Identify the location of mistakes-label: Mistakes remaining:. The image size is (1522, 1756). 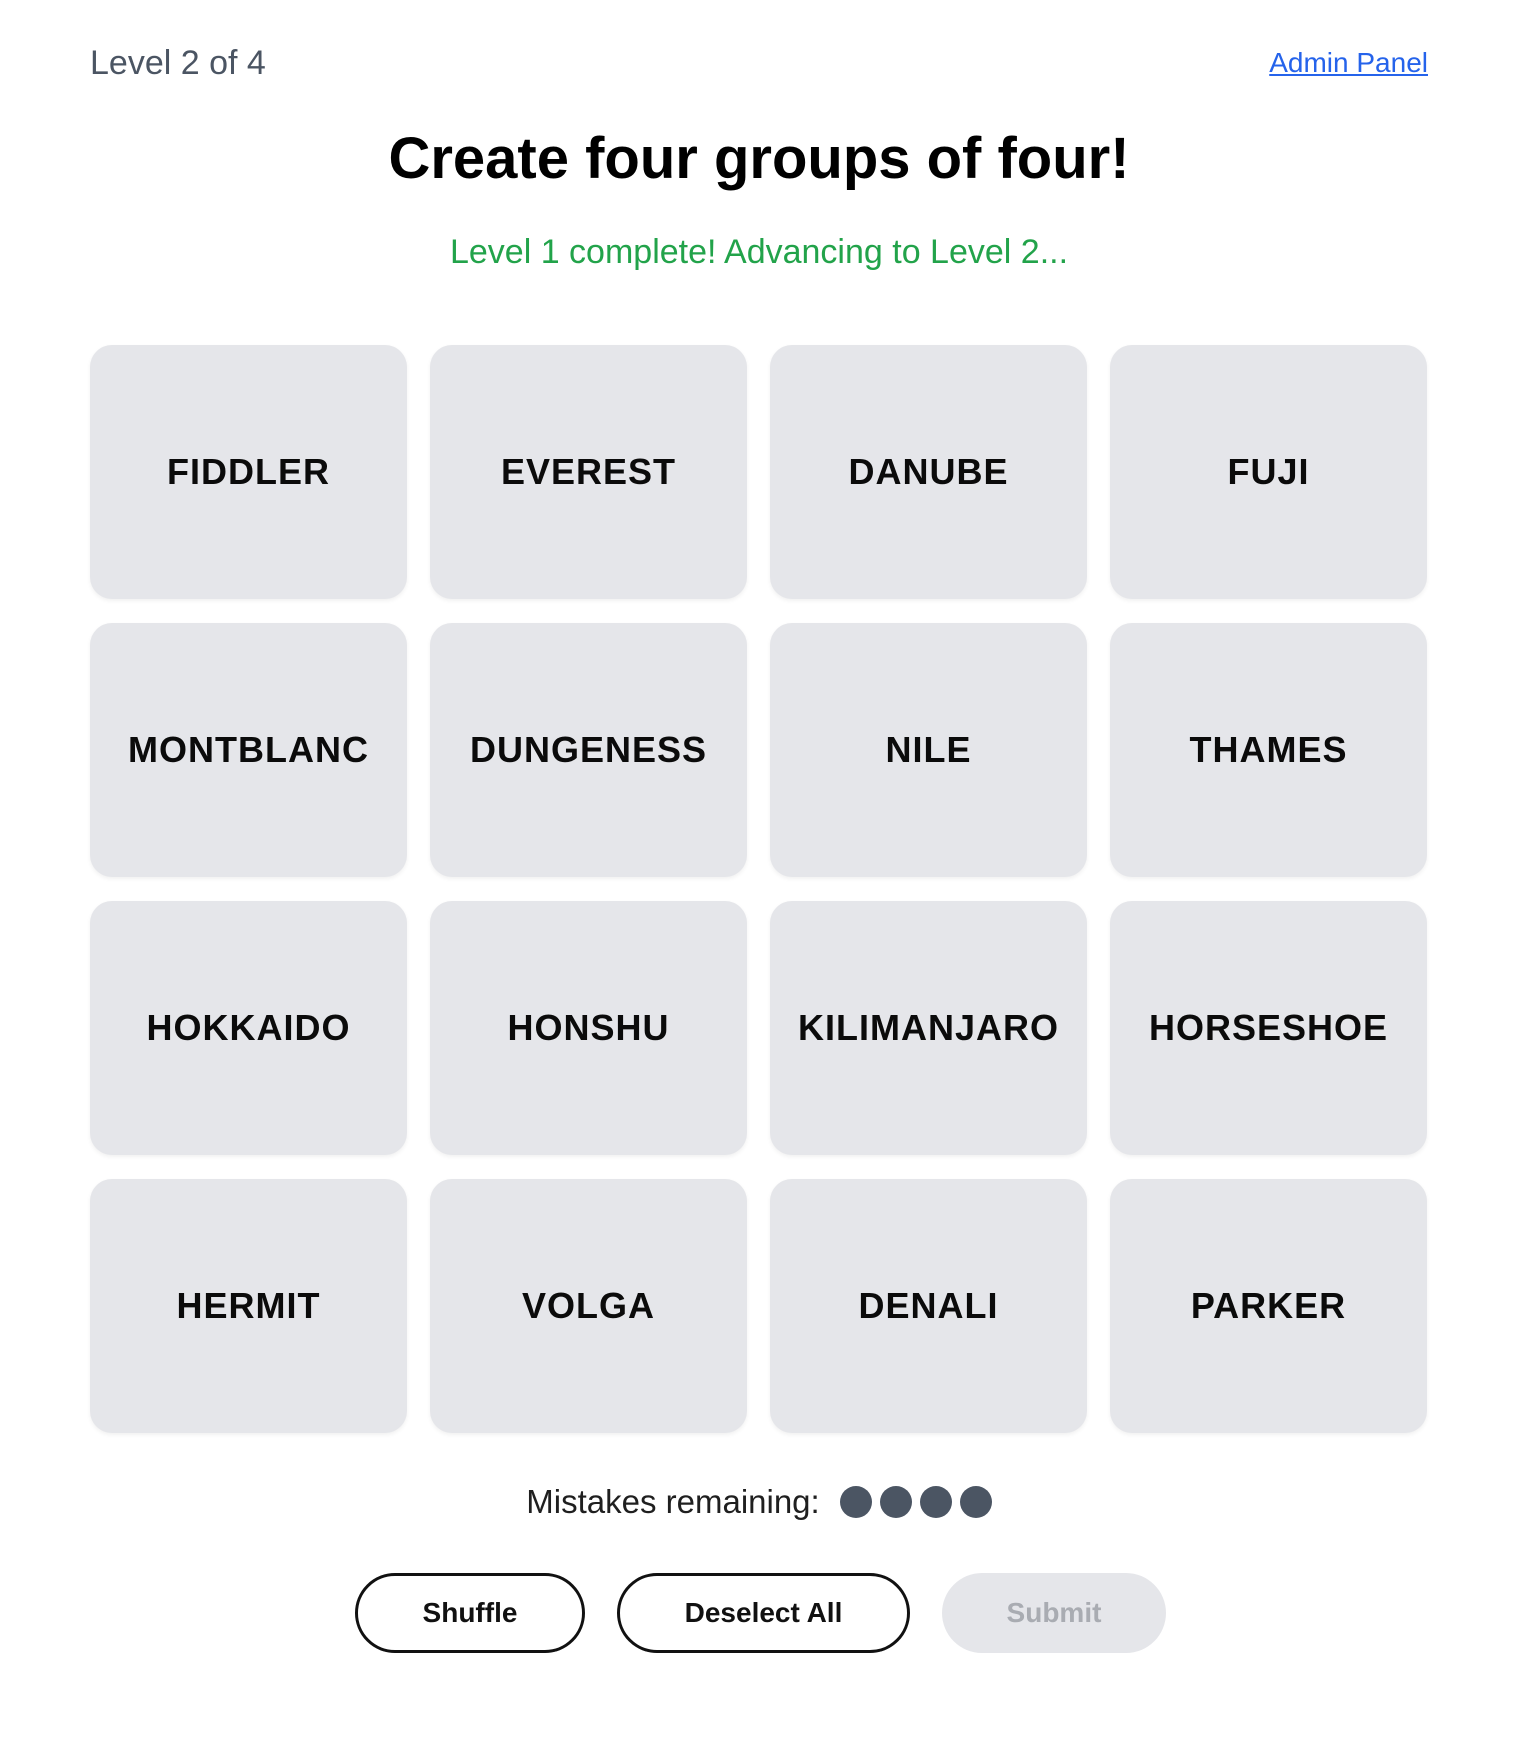
(673, 1501).